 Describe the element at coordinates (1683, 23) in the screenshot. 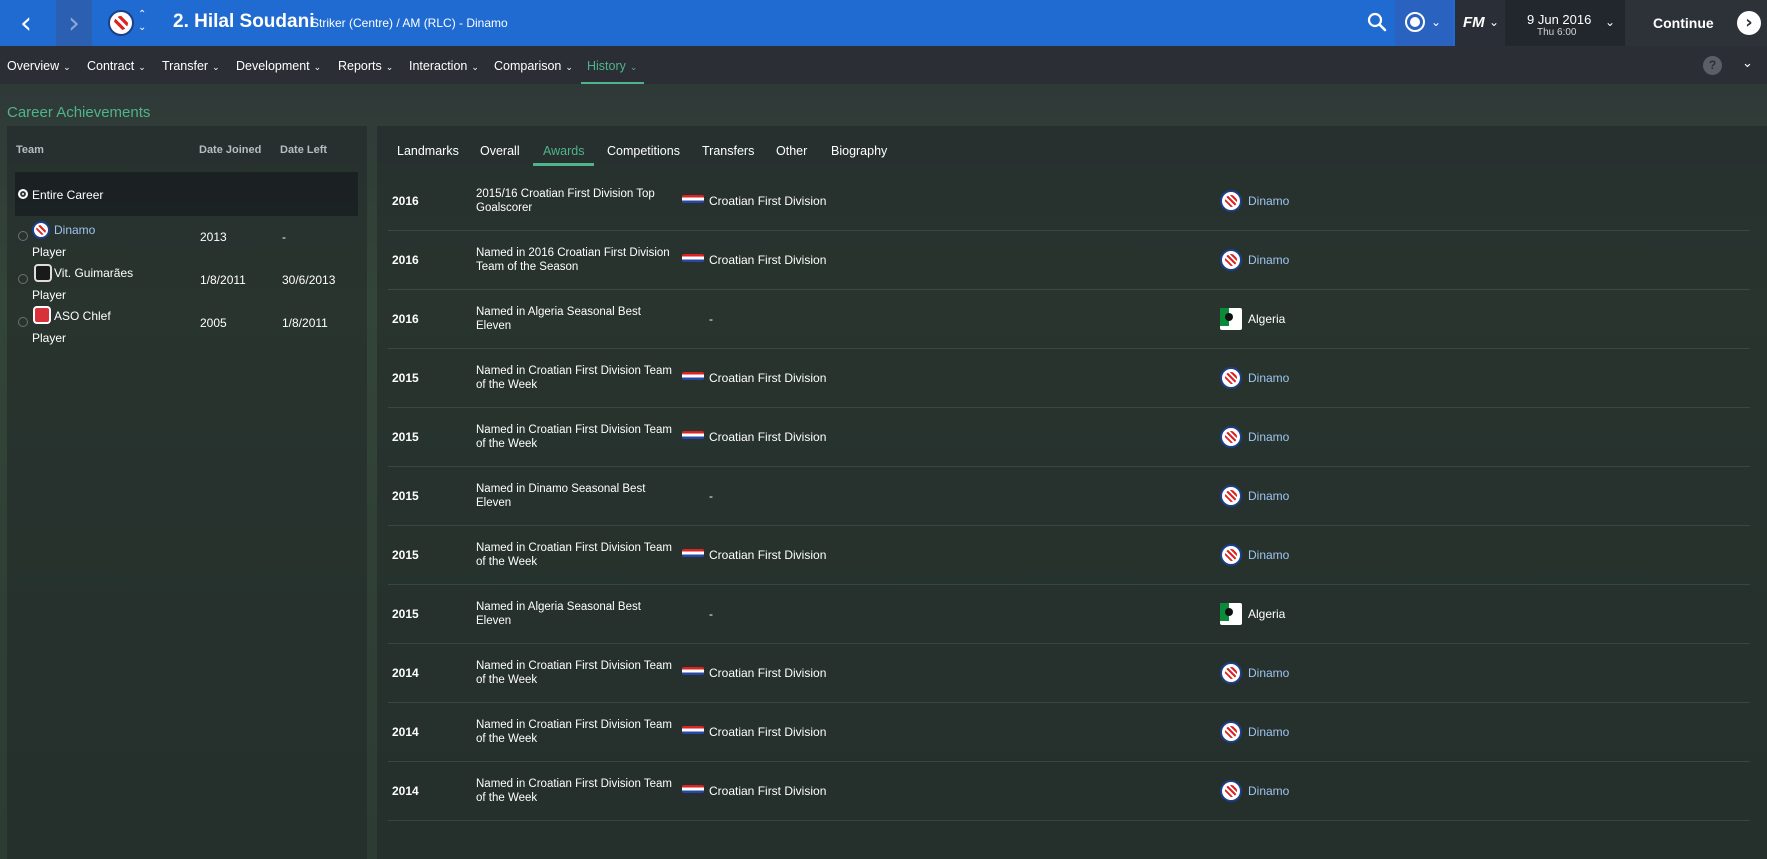

I see `continue-label: Continue` at that location.